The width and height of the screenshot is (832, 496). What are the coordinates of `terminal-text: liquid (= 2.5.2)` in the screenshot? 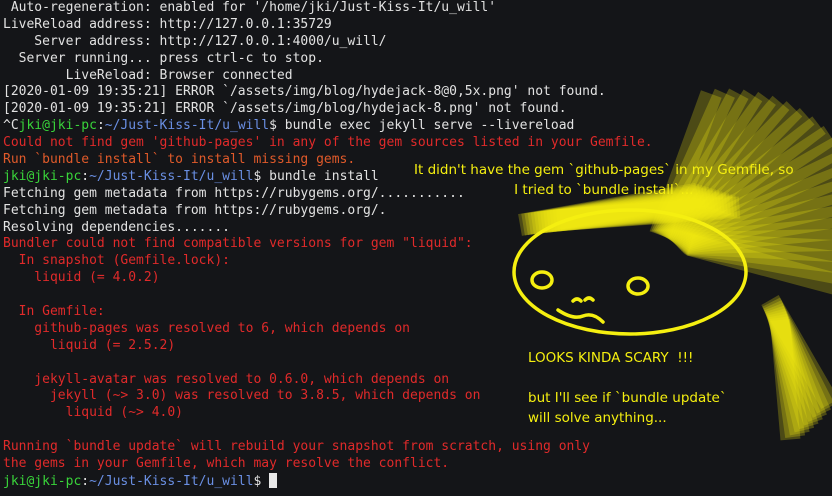 It's located at (89, 345).